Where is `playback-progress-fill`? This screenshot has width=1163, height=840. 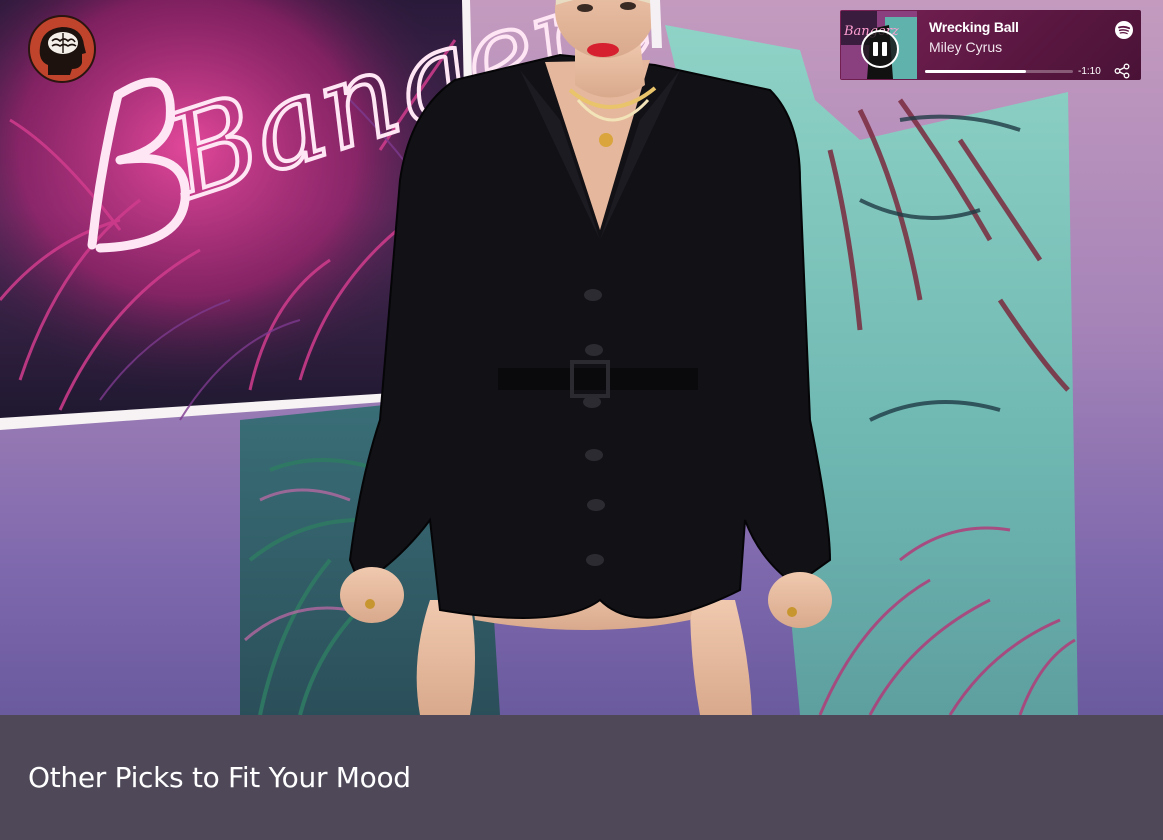 playback-progress-fill is located at coordinates (975, 71).